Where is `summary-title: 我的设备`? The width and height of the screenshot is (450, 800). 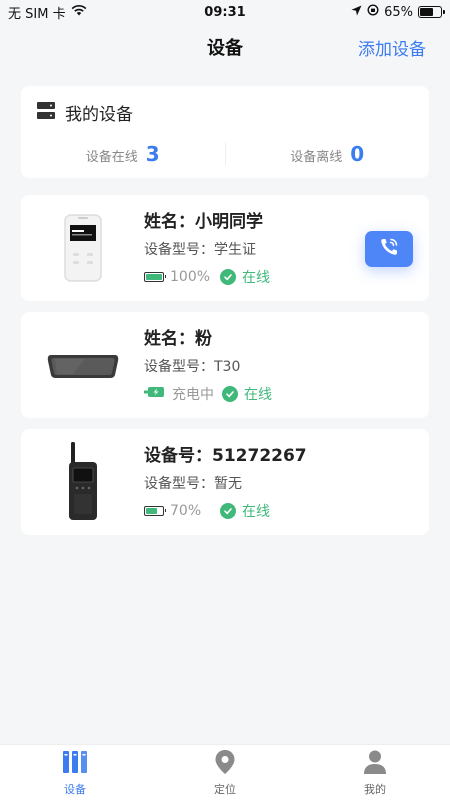
summary-title: 我的设备 is located at coordinates (99, 115).